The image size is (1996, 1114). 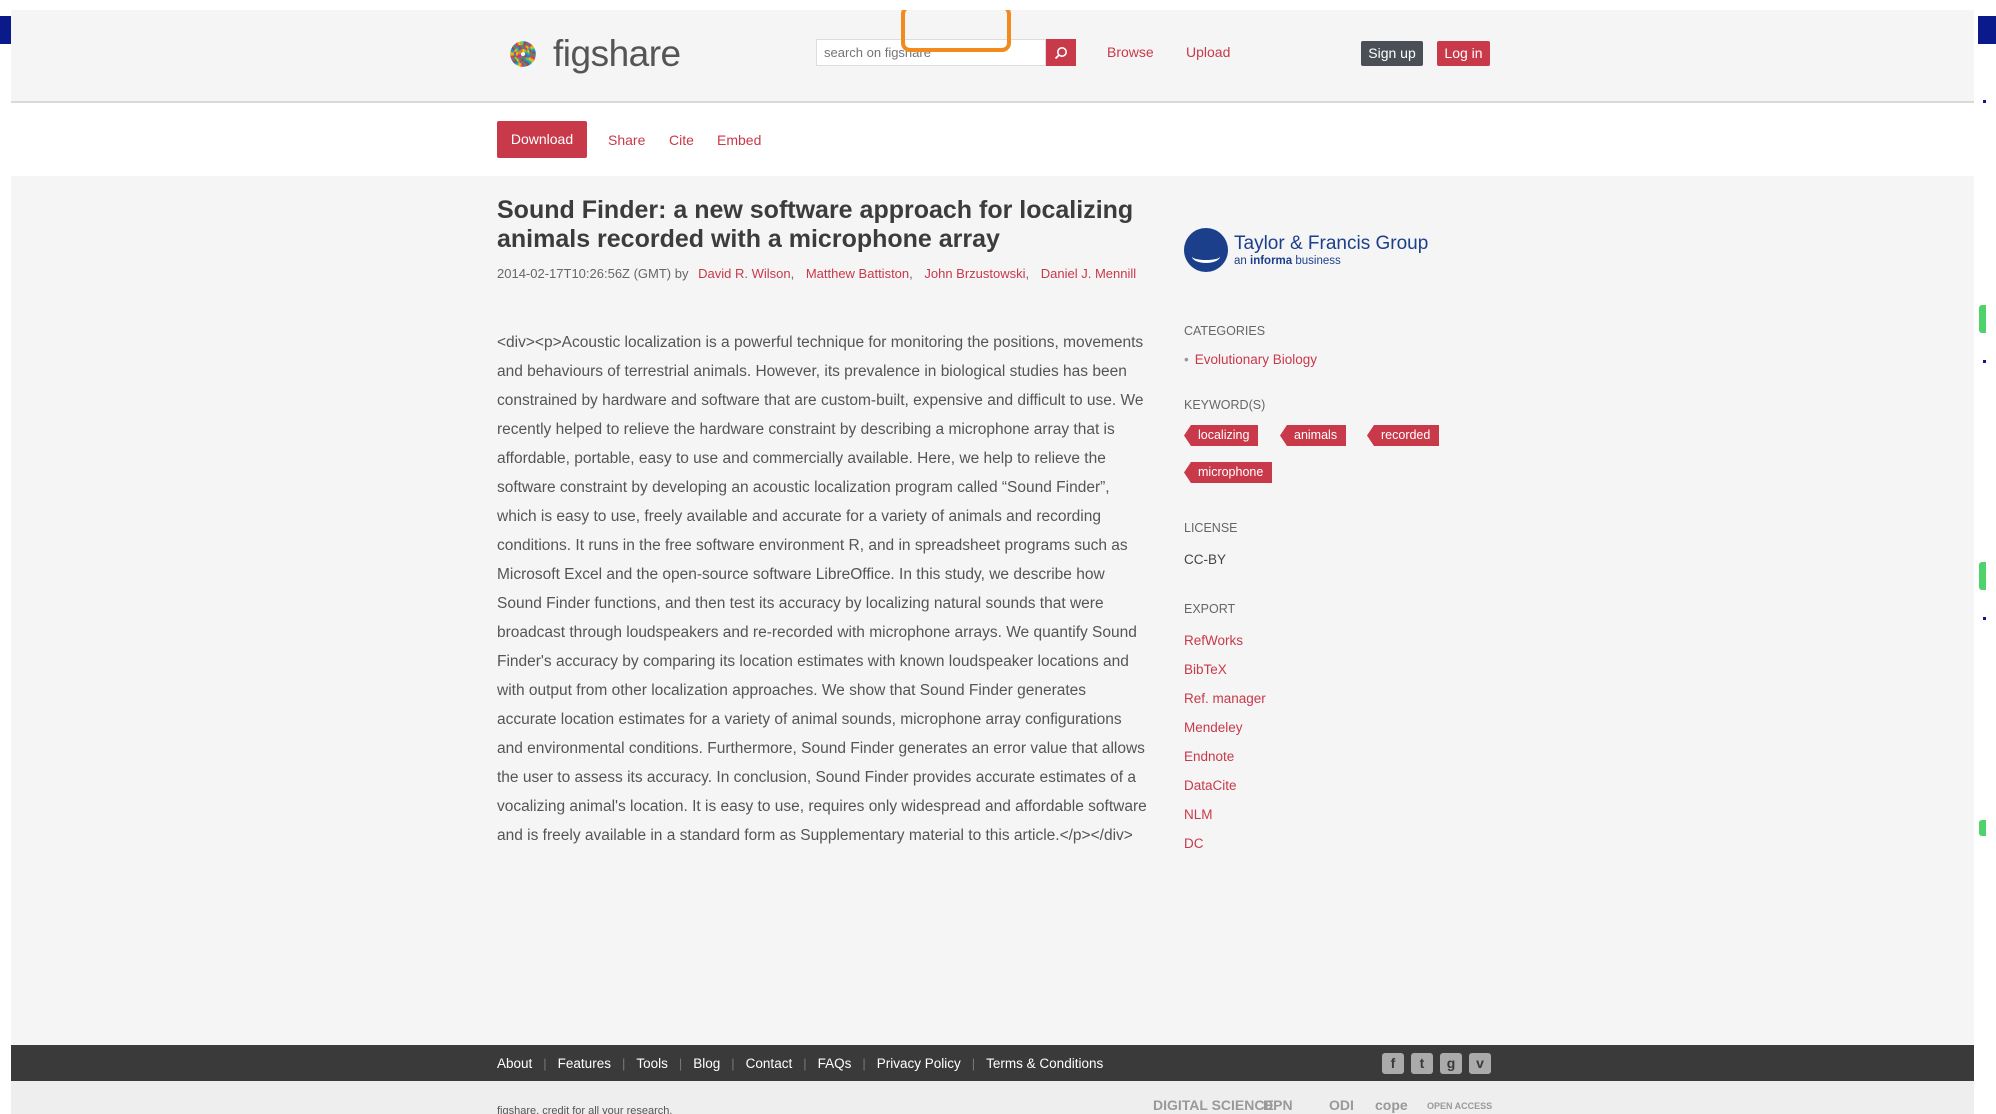 What do you see at coordinates (1225, 698) in the screenshot?
I see `export-refmanager-link: Ref. manager` at bounding box center [1225, 698].